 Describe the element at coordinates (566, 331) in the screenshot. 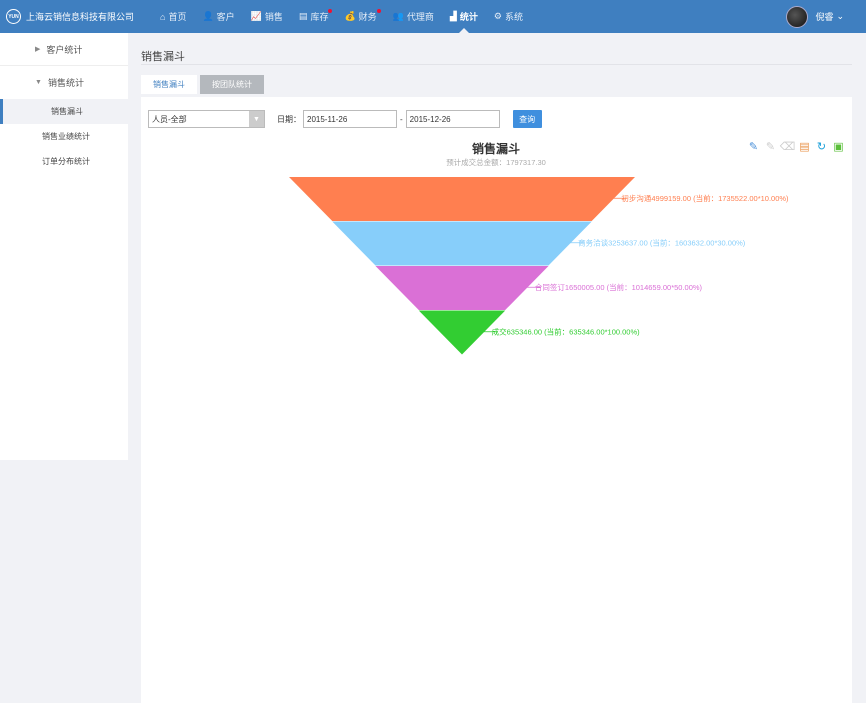

I see `funnel-label: 成交635346.00 (当前：635346.00*100.00%)` at that location.